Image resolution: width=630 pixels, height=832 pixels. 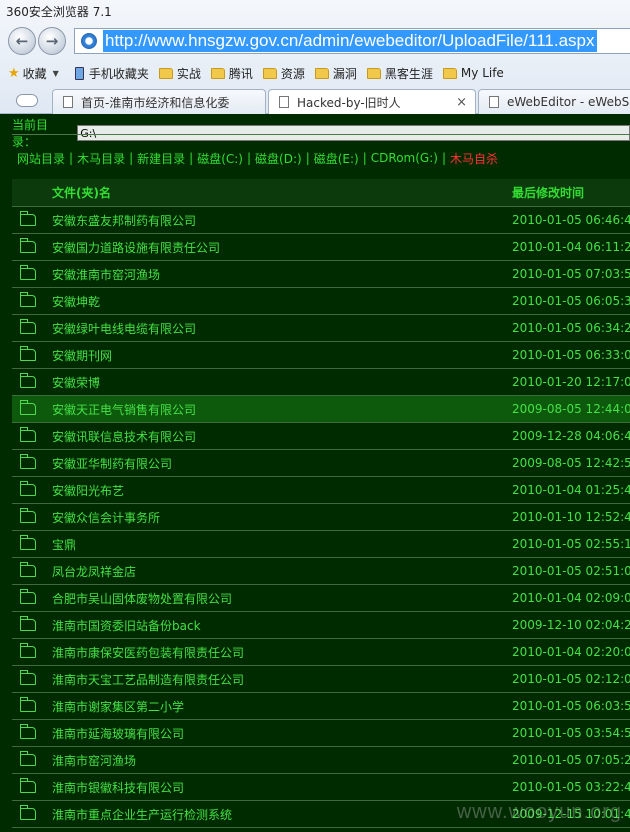 What do you see at coordinates (571, 571) in the screenshot?
I see `modified-time: 2010-01-05 02:51:02` at bounding box center [571, 571].